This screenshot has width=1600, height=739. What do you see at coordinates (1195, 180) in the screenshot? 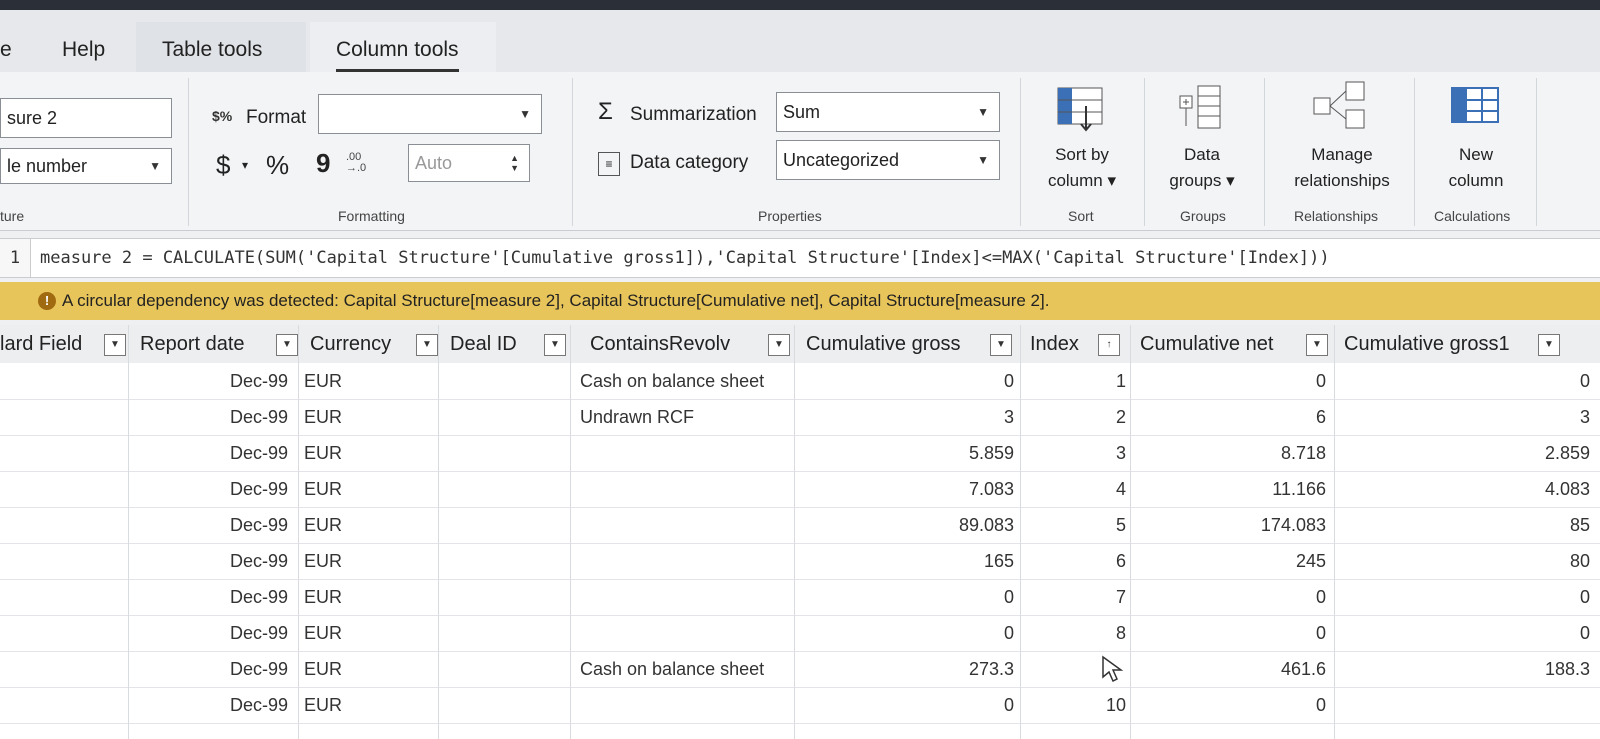
I see `groups-button-line2: groups` at bounding box center [1195, 180].